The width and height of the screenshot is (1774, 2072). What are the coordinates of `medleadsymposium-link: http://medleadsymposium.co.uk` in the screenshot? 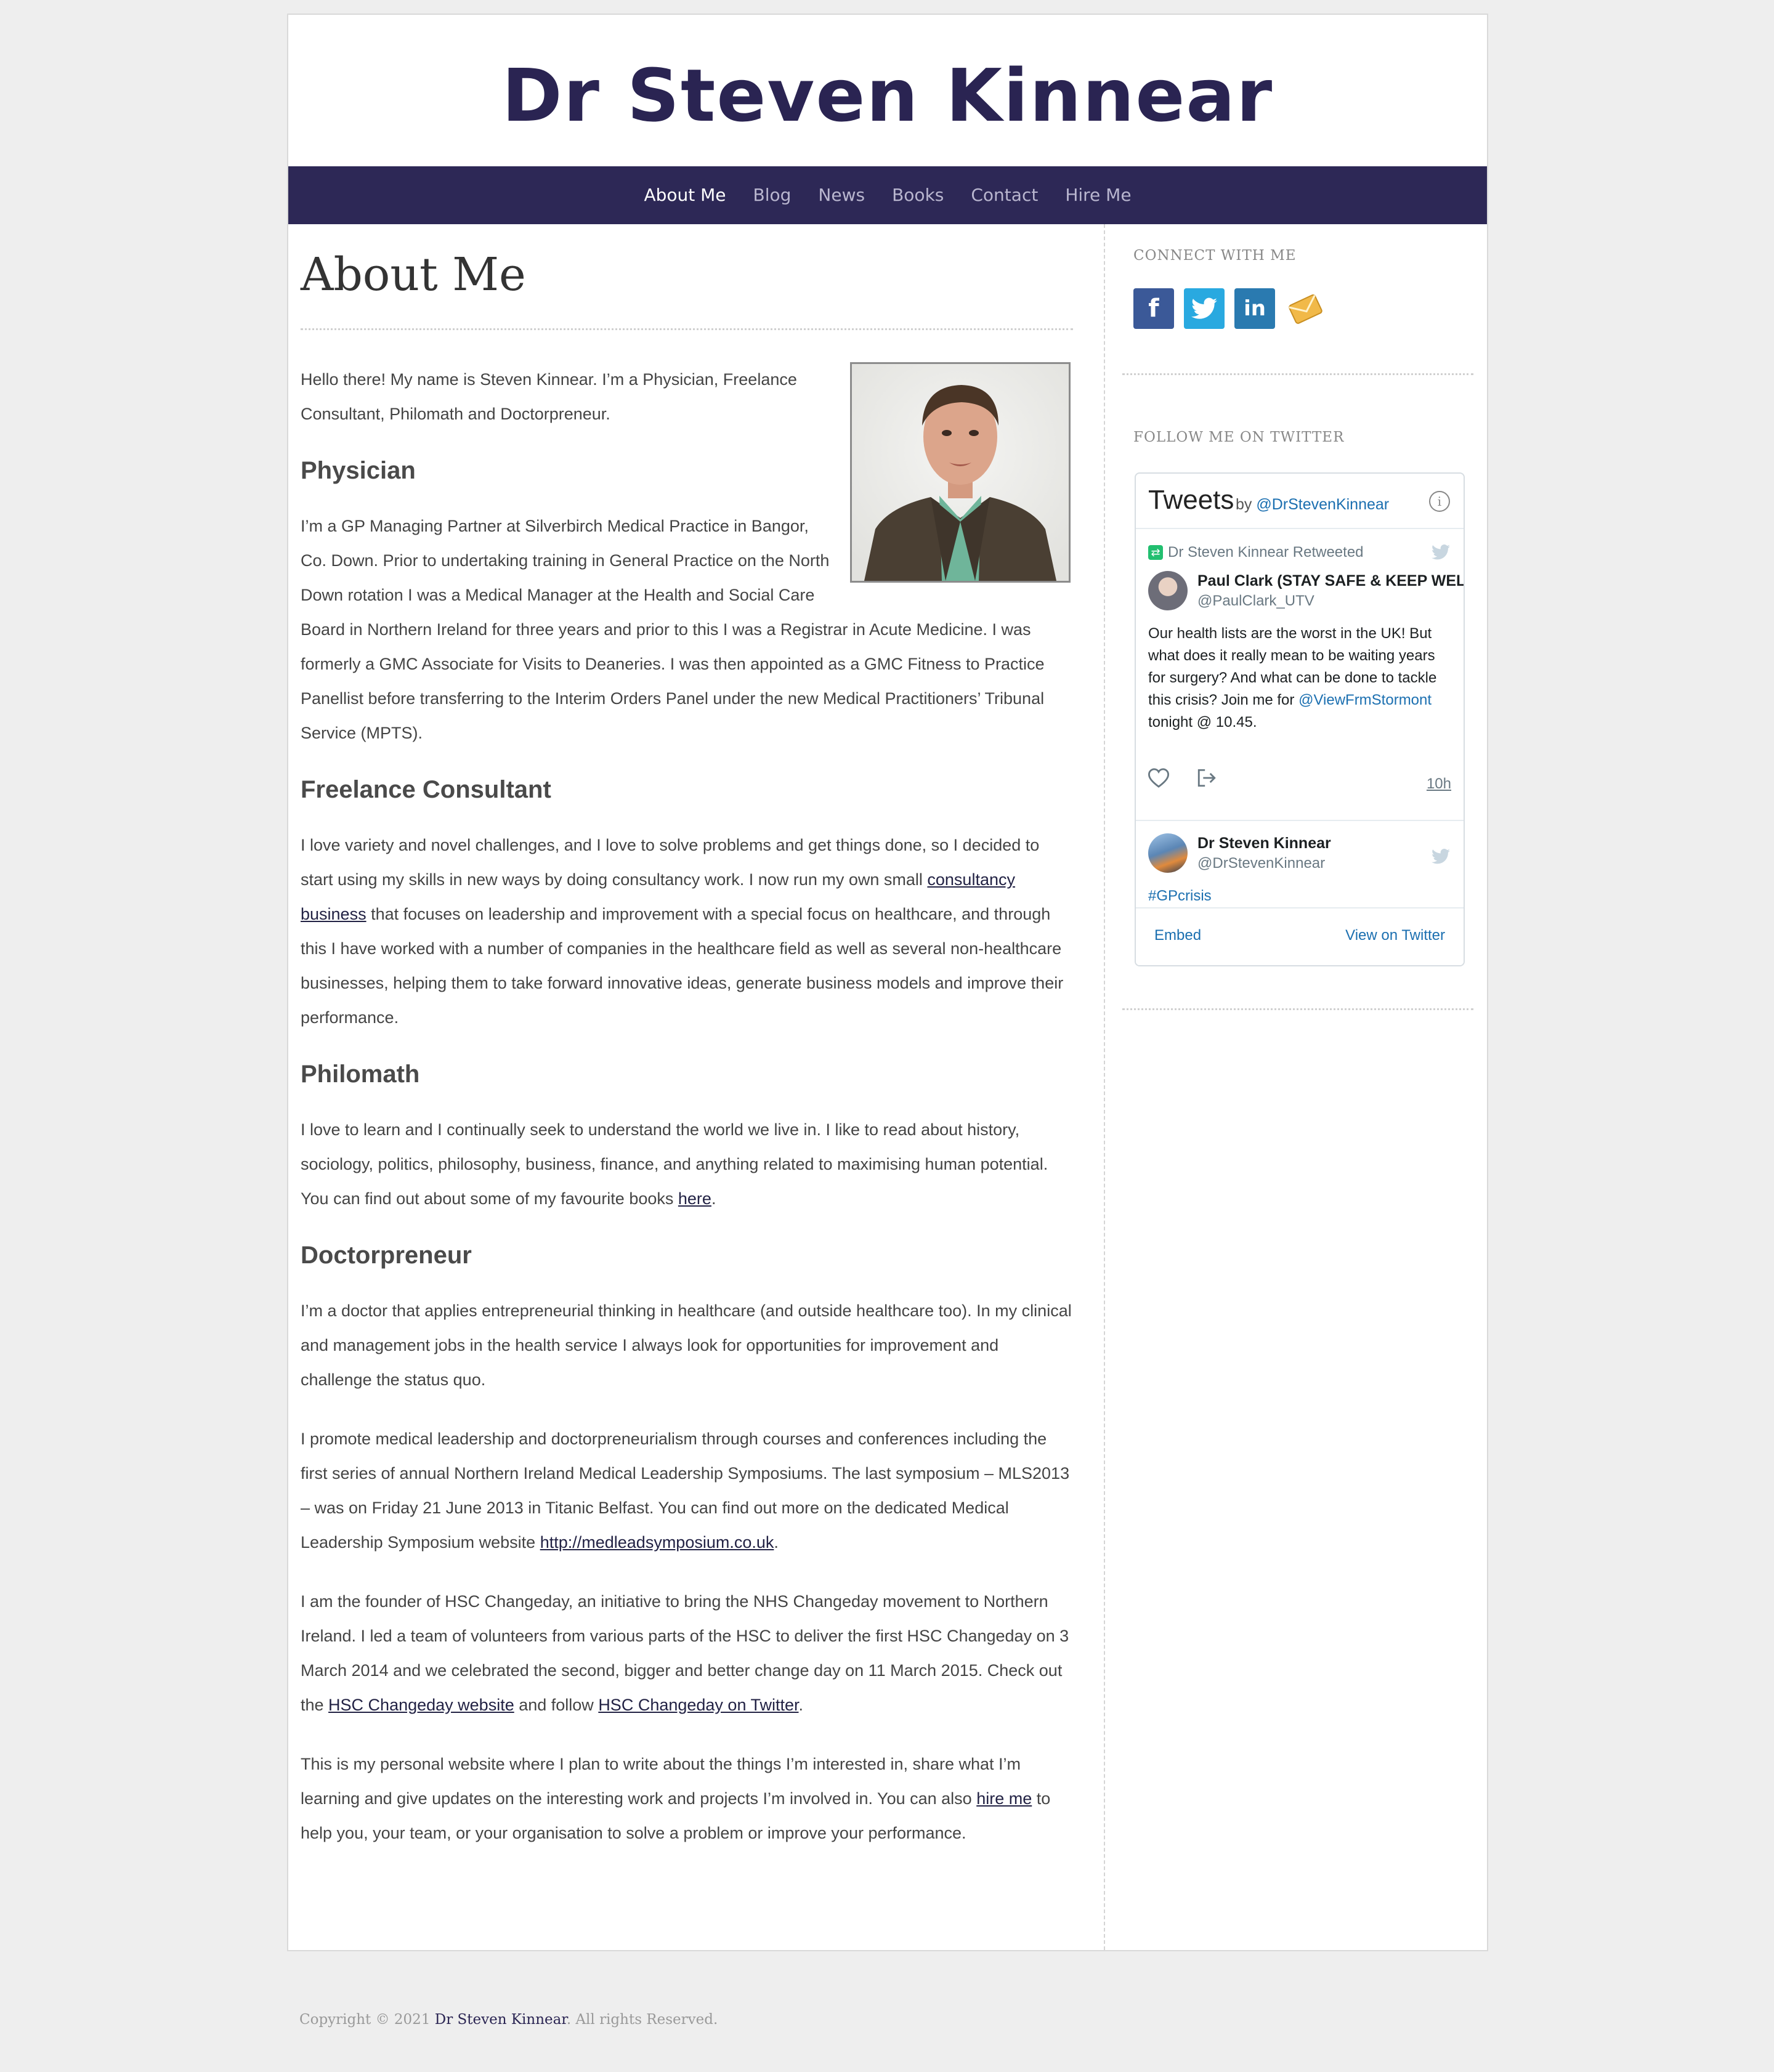 It's located at (657, 1542).